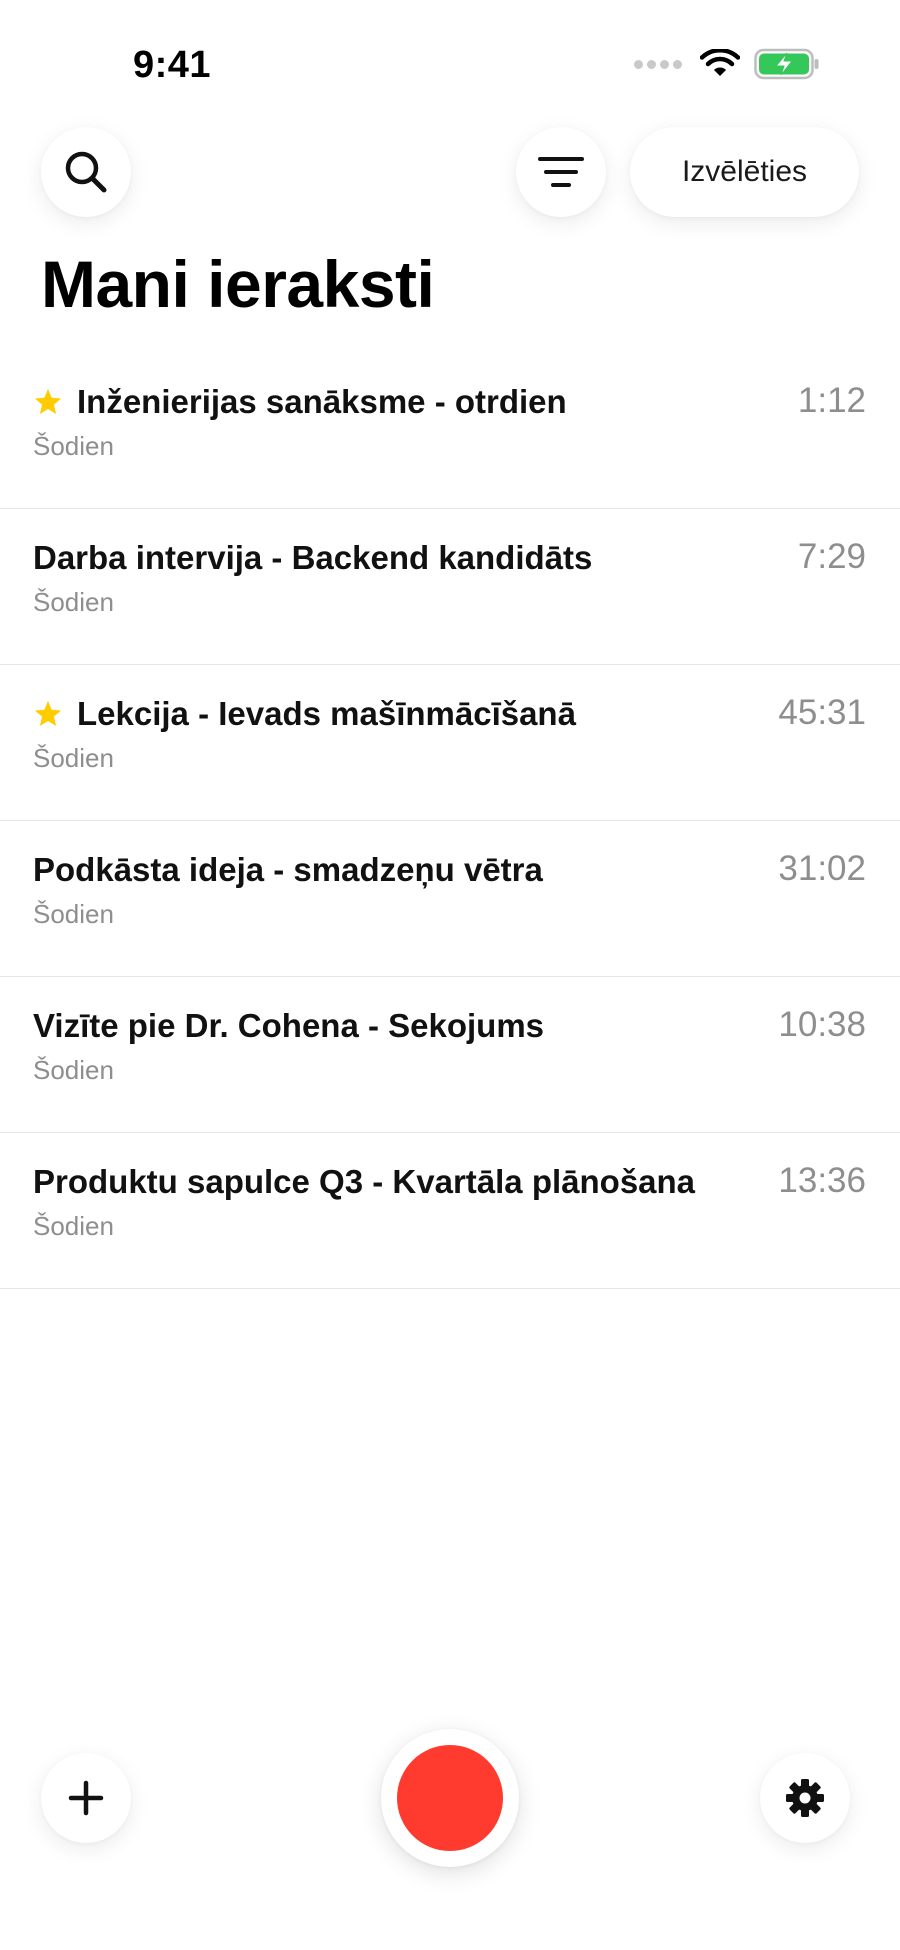 Image resolution: width=900 pixels, height=1950 pixels. I want to click on recording-title-row: Inženierijas sanāksme - otrdien, so click(386, 402).